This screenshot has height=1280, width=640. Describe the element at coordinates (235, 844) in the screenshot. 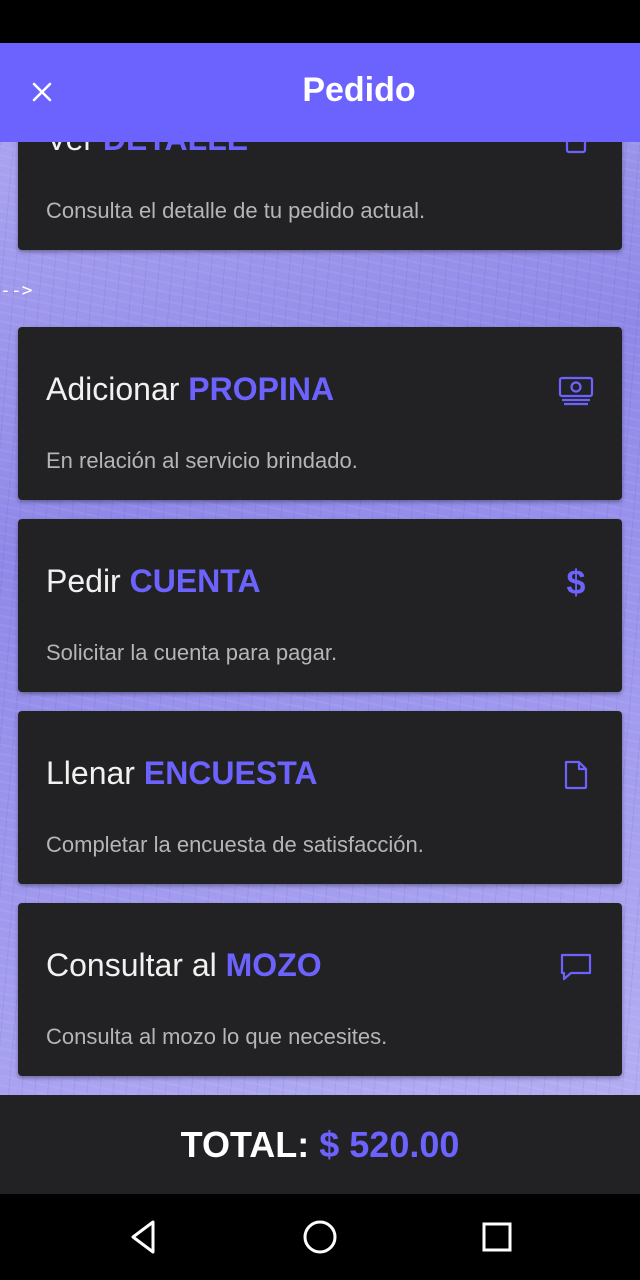

I see `card-description: Completar la encuesta de satisfacción.` at that location.